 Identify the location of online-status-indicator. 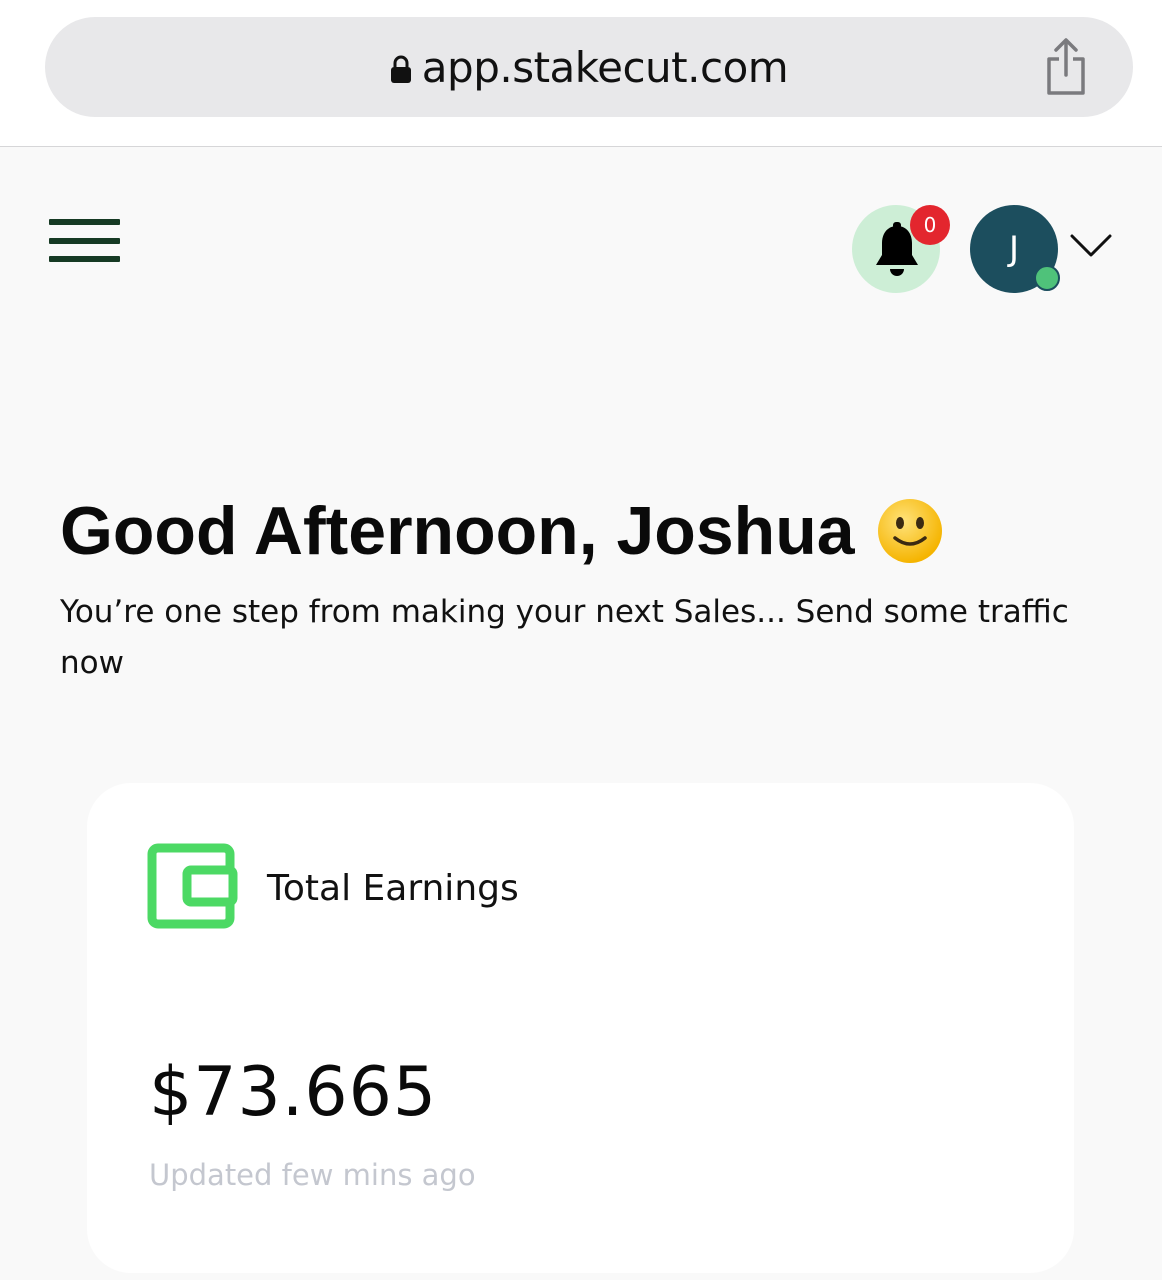
(1047, 278).